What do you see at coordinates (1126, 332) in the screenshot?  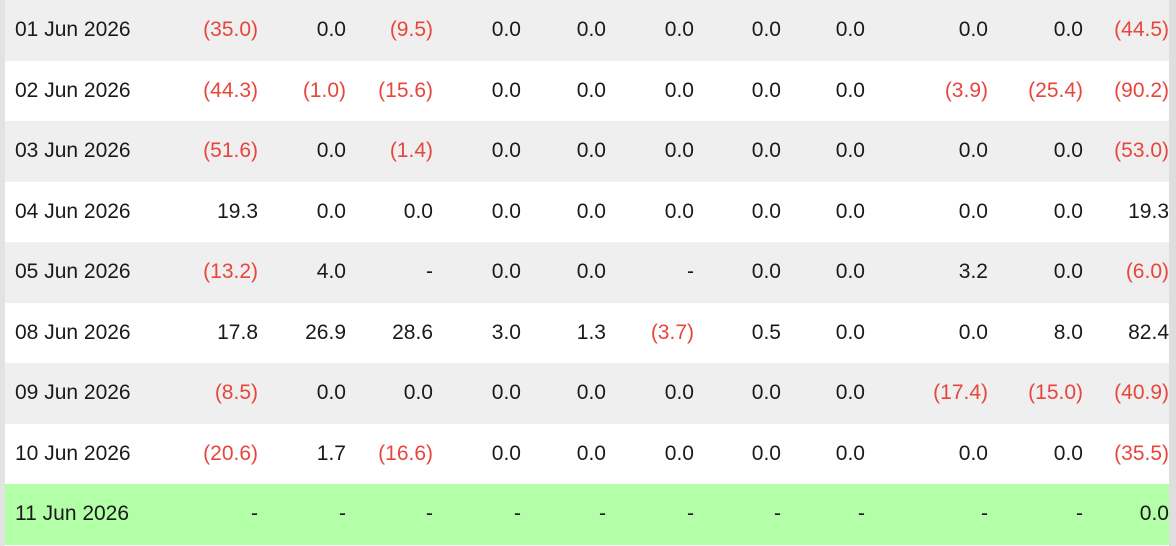 I see `total-cell: 82.4` at bounding box center [1126, 332].